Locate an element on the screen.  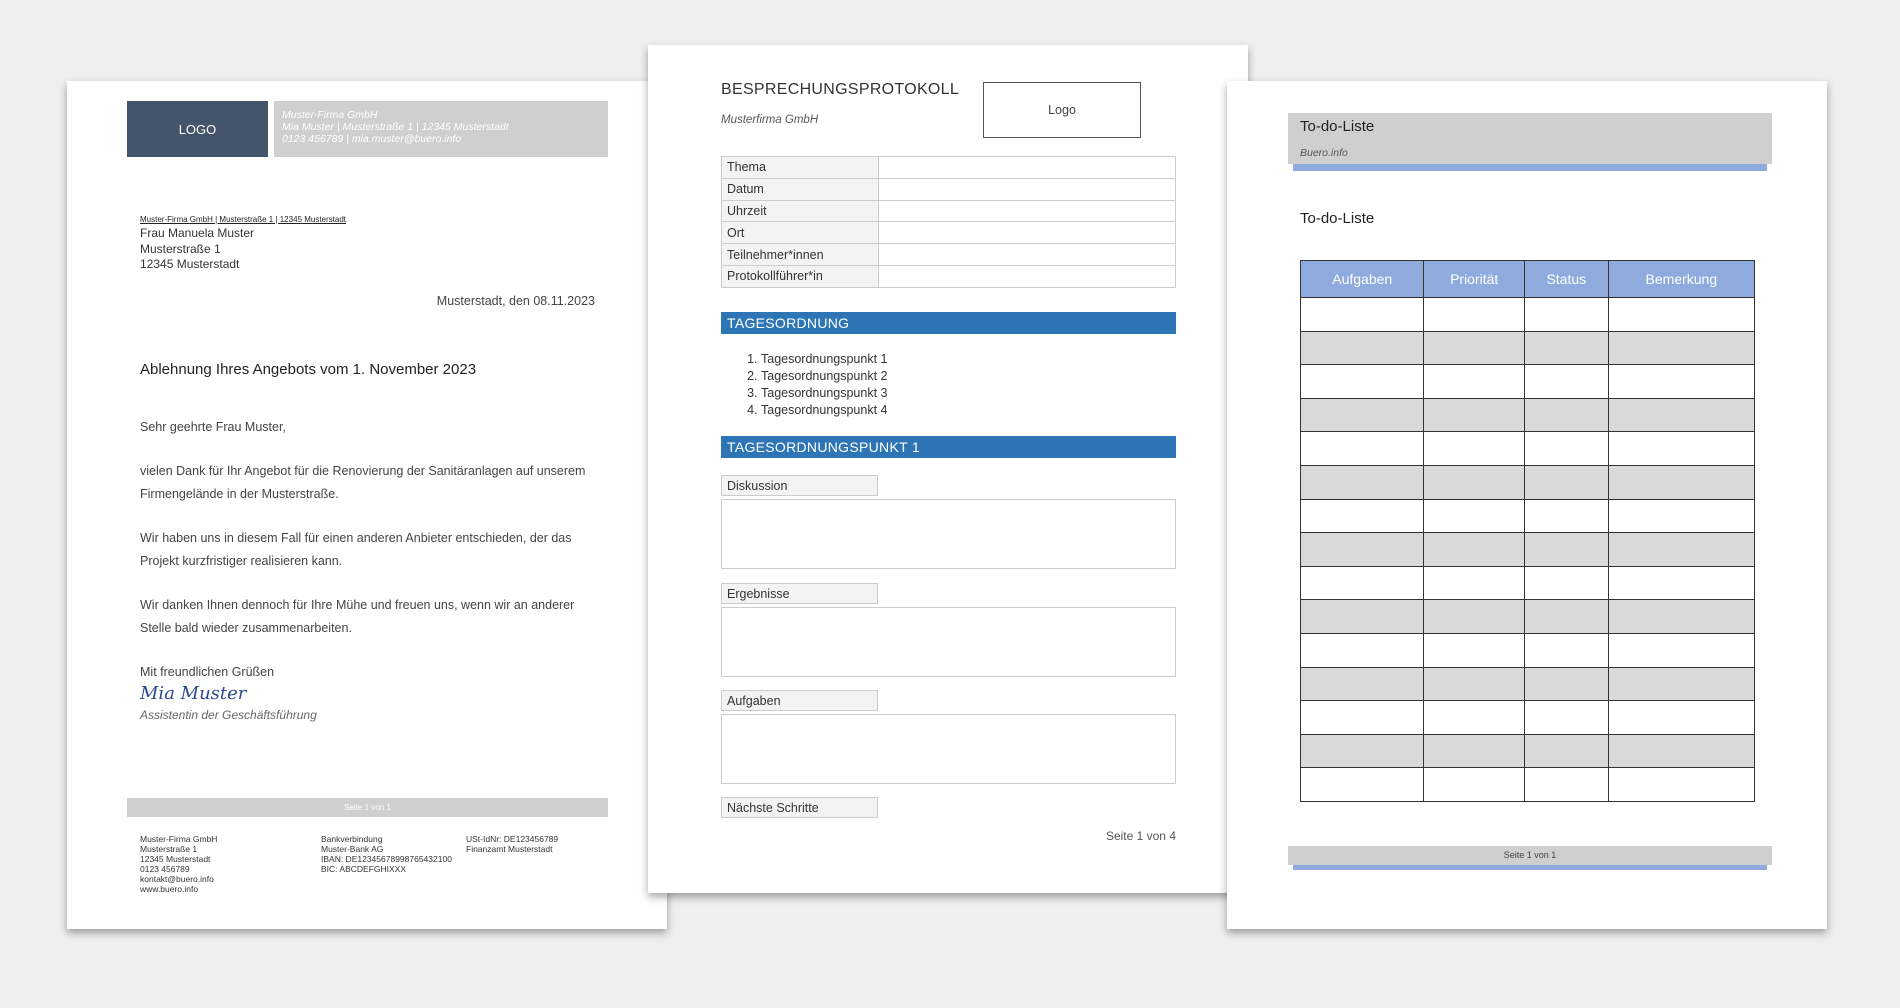
footer-line: Muster-Firma GmbH is located at coordinates (179, 839).